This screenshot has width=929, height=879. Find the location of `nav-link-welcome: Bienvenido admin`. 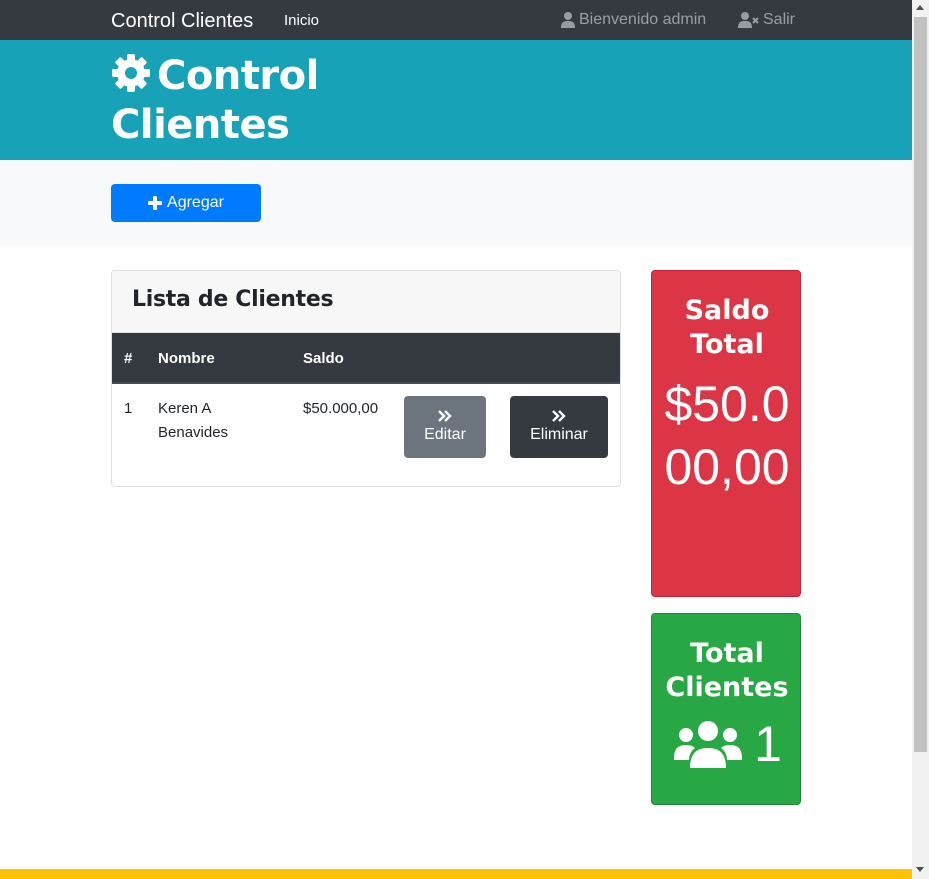

nav-link-welcome: Bienvenido admin is located at coordinates (633, 20).